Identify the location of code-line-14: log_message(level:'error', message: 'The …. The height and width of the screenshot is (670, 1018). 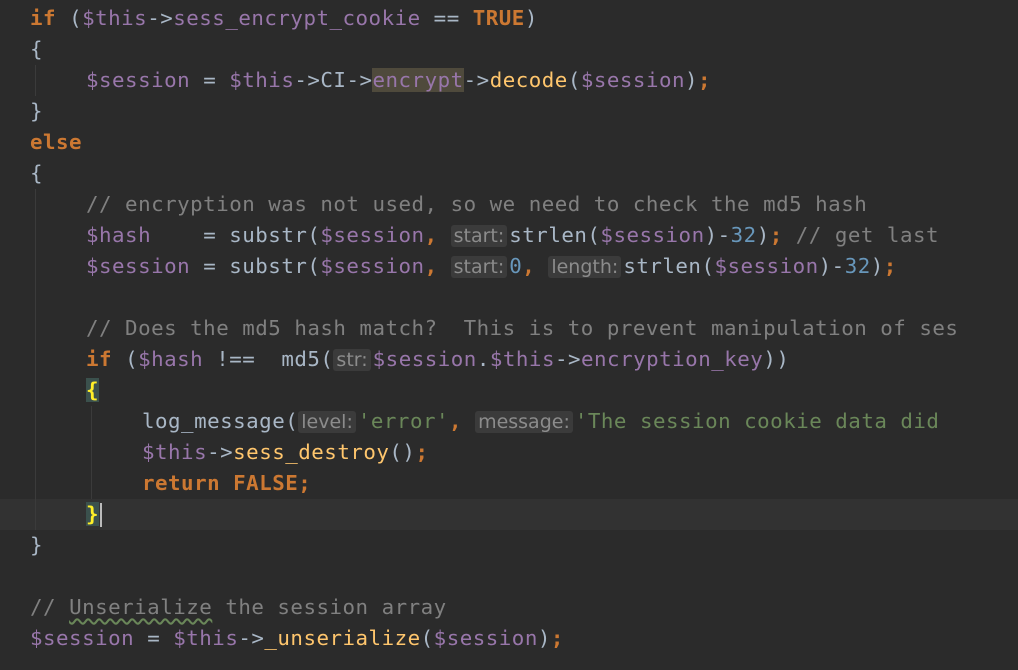
(509, 421).